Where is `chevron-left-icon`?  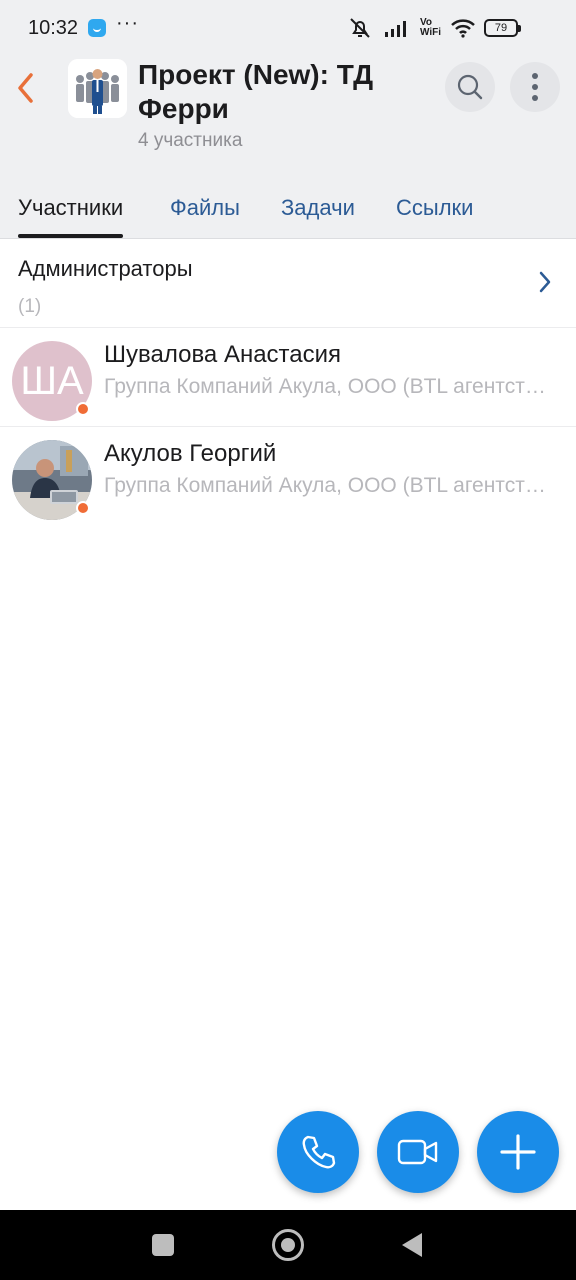 chevron-left-icon is located at coordinates (25, 88).